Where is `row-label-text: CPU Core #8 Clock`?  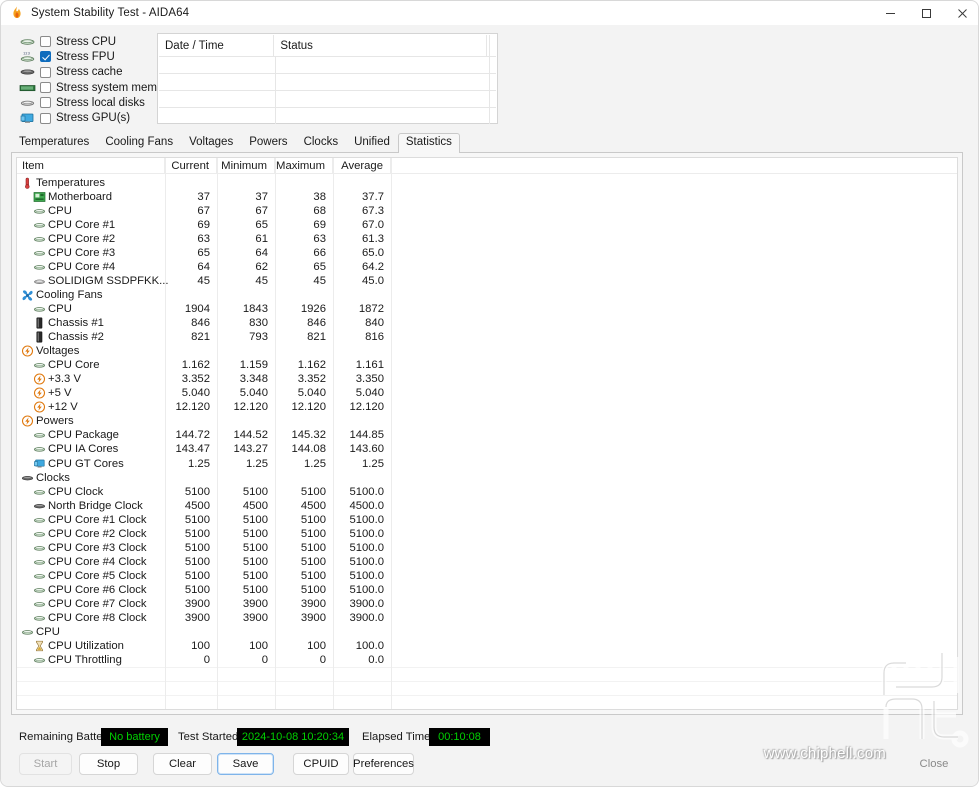
row-label-text: CPU Core #8 Clock is located at coordinates (97, 618).